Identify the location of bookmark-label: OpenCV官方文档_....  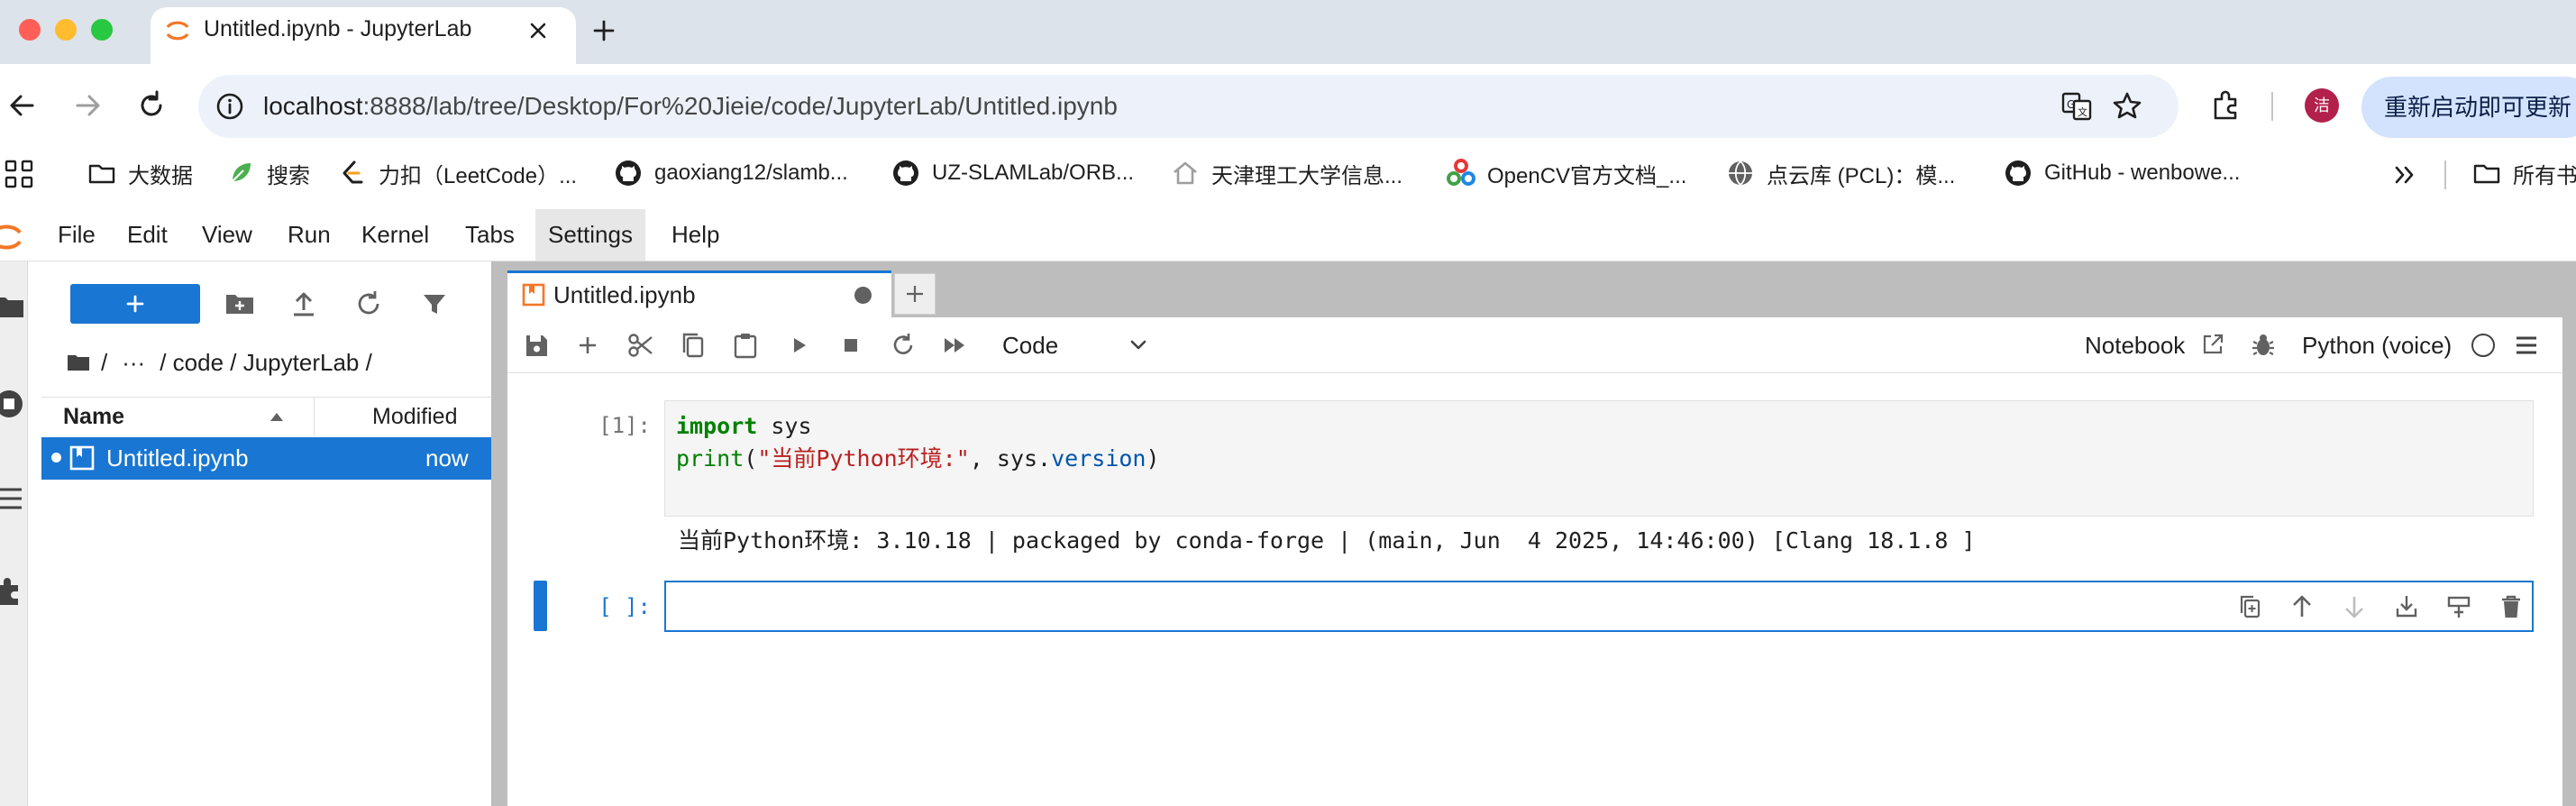
(1587, 175).